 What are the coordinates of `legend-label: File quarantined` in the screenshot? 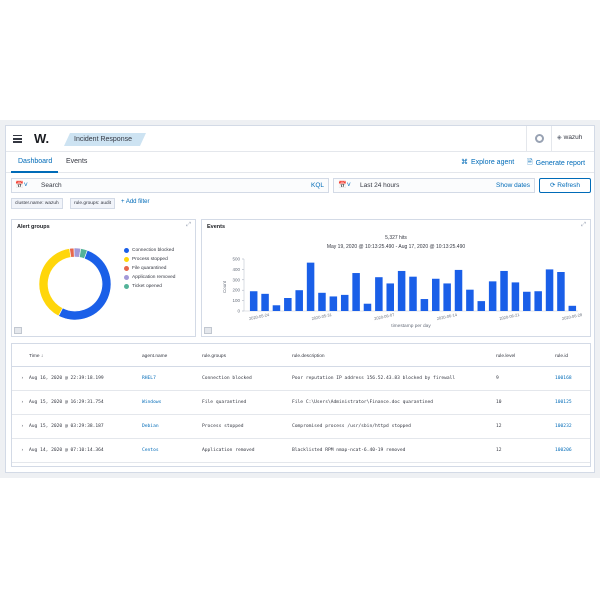 It's located at (149, 268).